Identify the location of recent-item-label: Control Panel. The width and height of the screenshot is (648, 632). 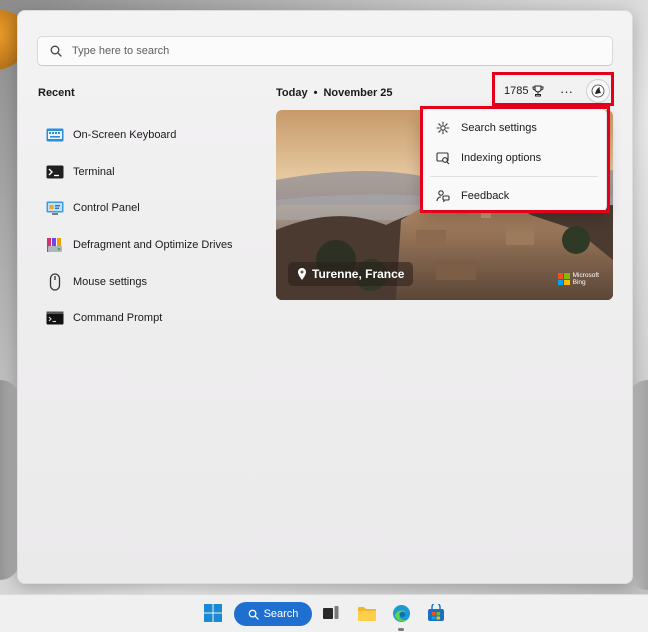
(106, 208).